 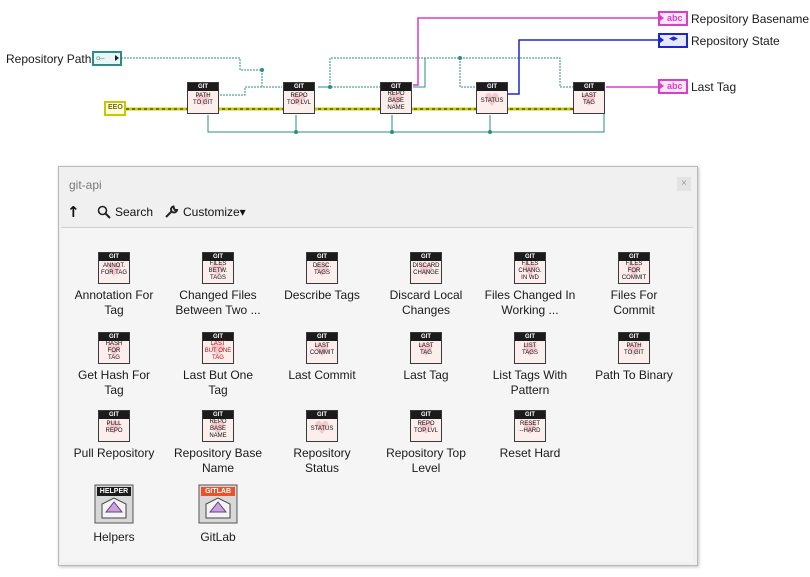 I want to click on node-text: PATH TO GIT, so click(x=203, y=99).